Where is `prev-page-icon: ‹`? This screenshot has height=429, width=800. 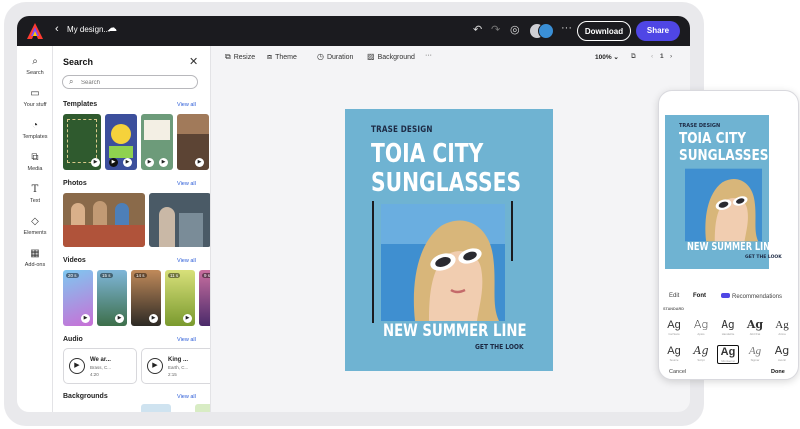
prev-page-icon: ‹ is located at coordinates (652, 56).